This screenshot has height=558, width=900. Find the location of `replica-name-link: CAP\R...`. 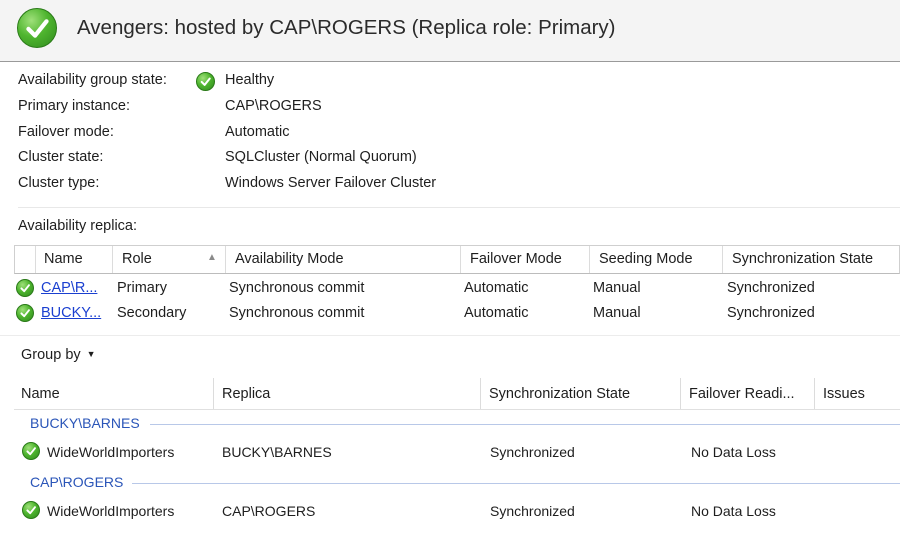

replica-name-link: CAP\R... is located at coordinates (69, 288).